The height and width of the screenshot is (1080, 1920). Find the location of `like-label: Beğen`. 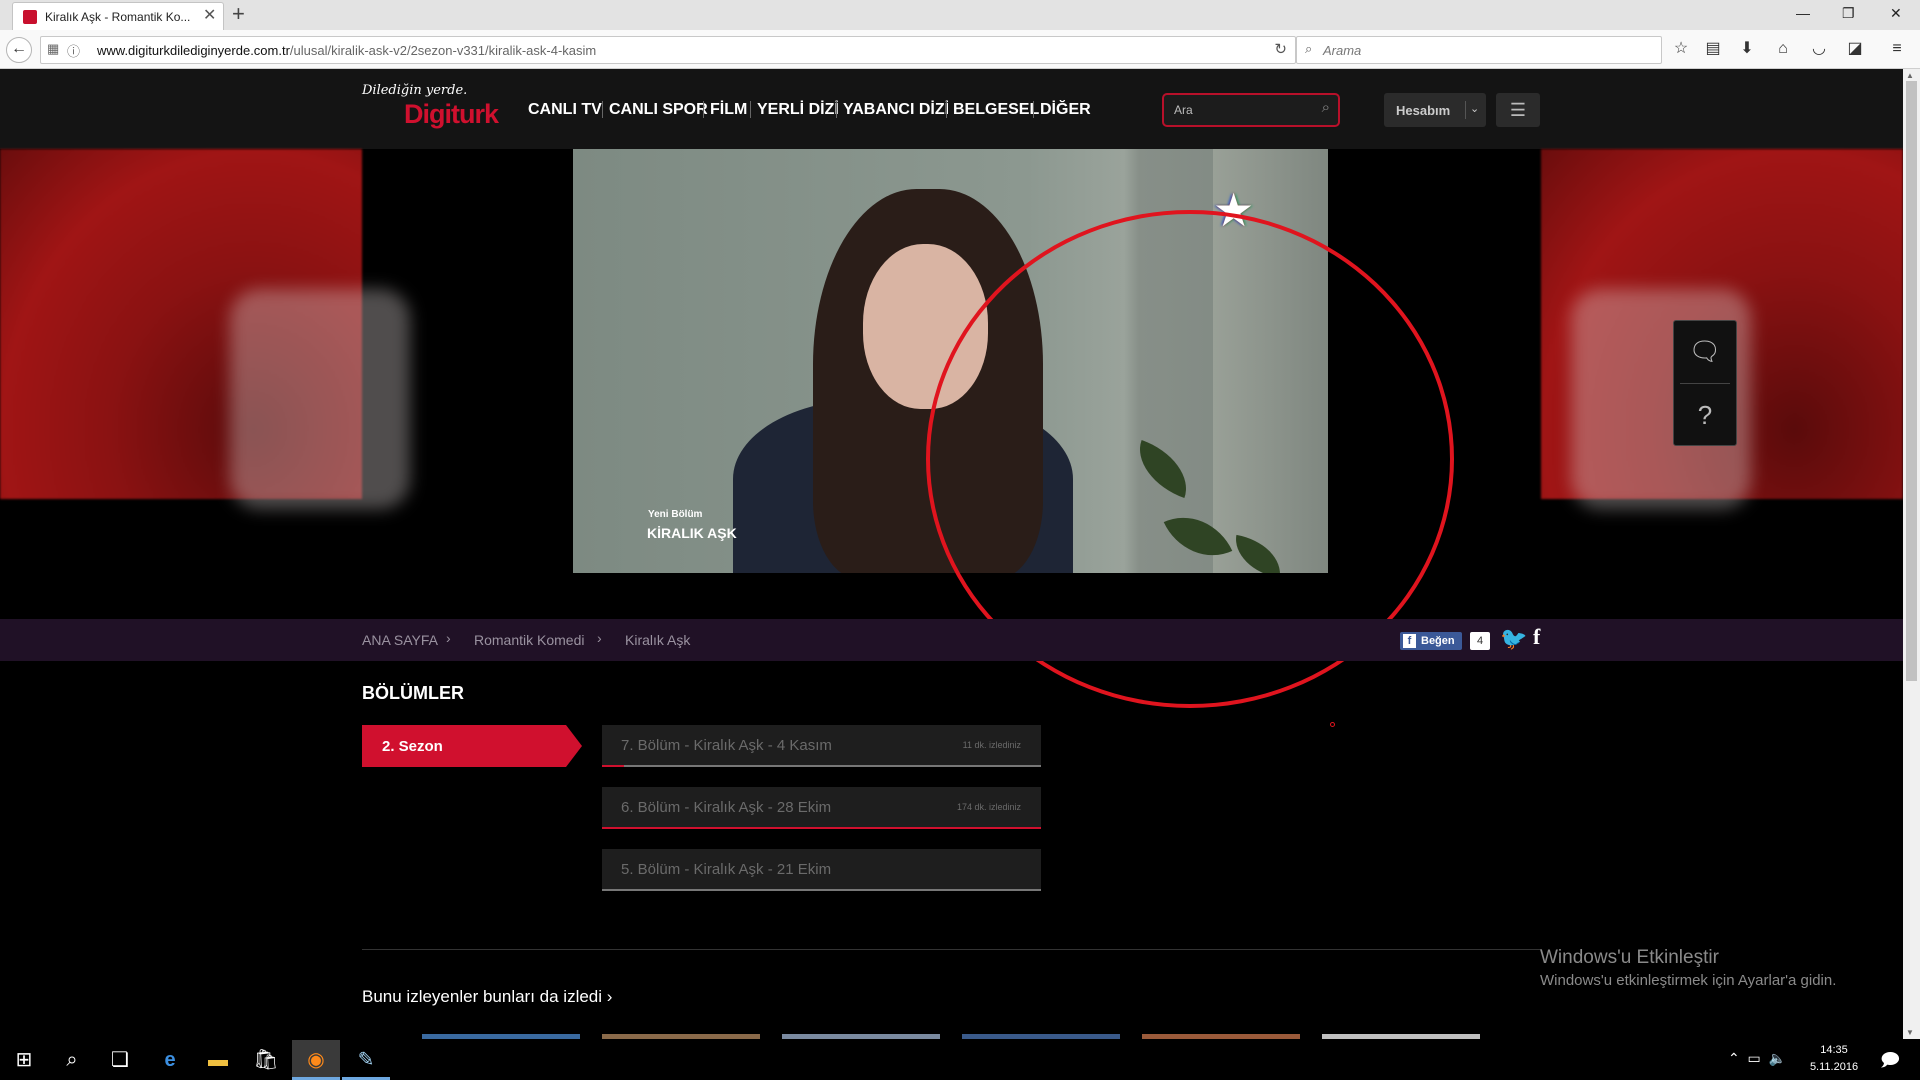

like-label: Beğen is located at coordinates (1438, 641).